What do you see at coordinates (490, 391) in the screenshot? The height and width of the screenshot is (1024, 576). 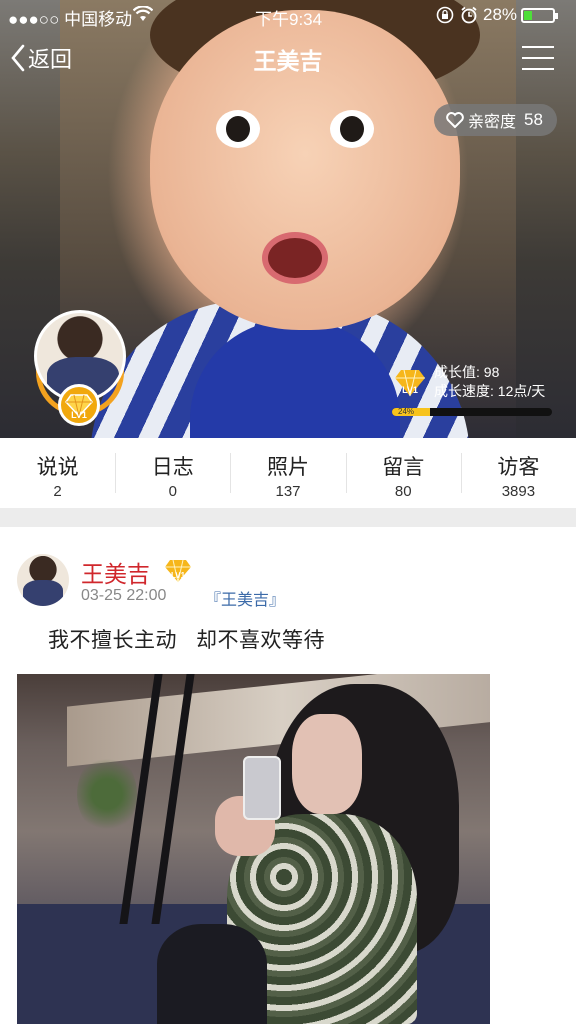 I see `growth-speed: 成长速度: 12点/天` at bounding box center [490, 391].